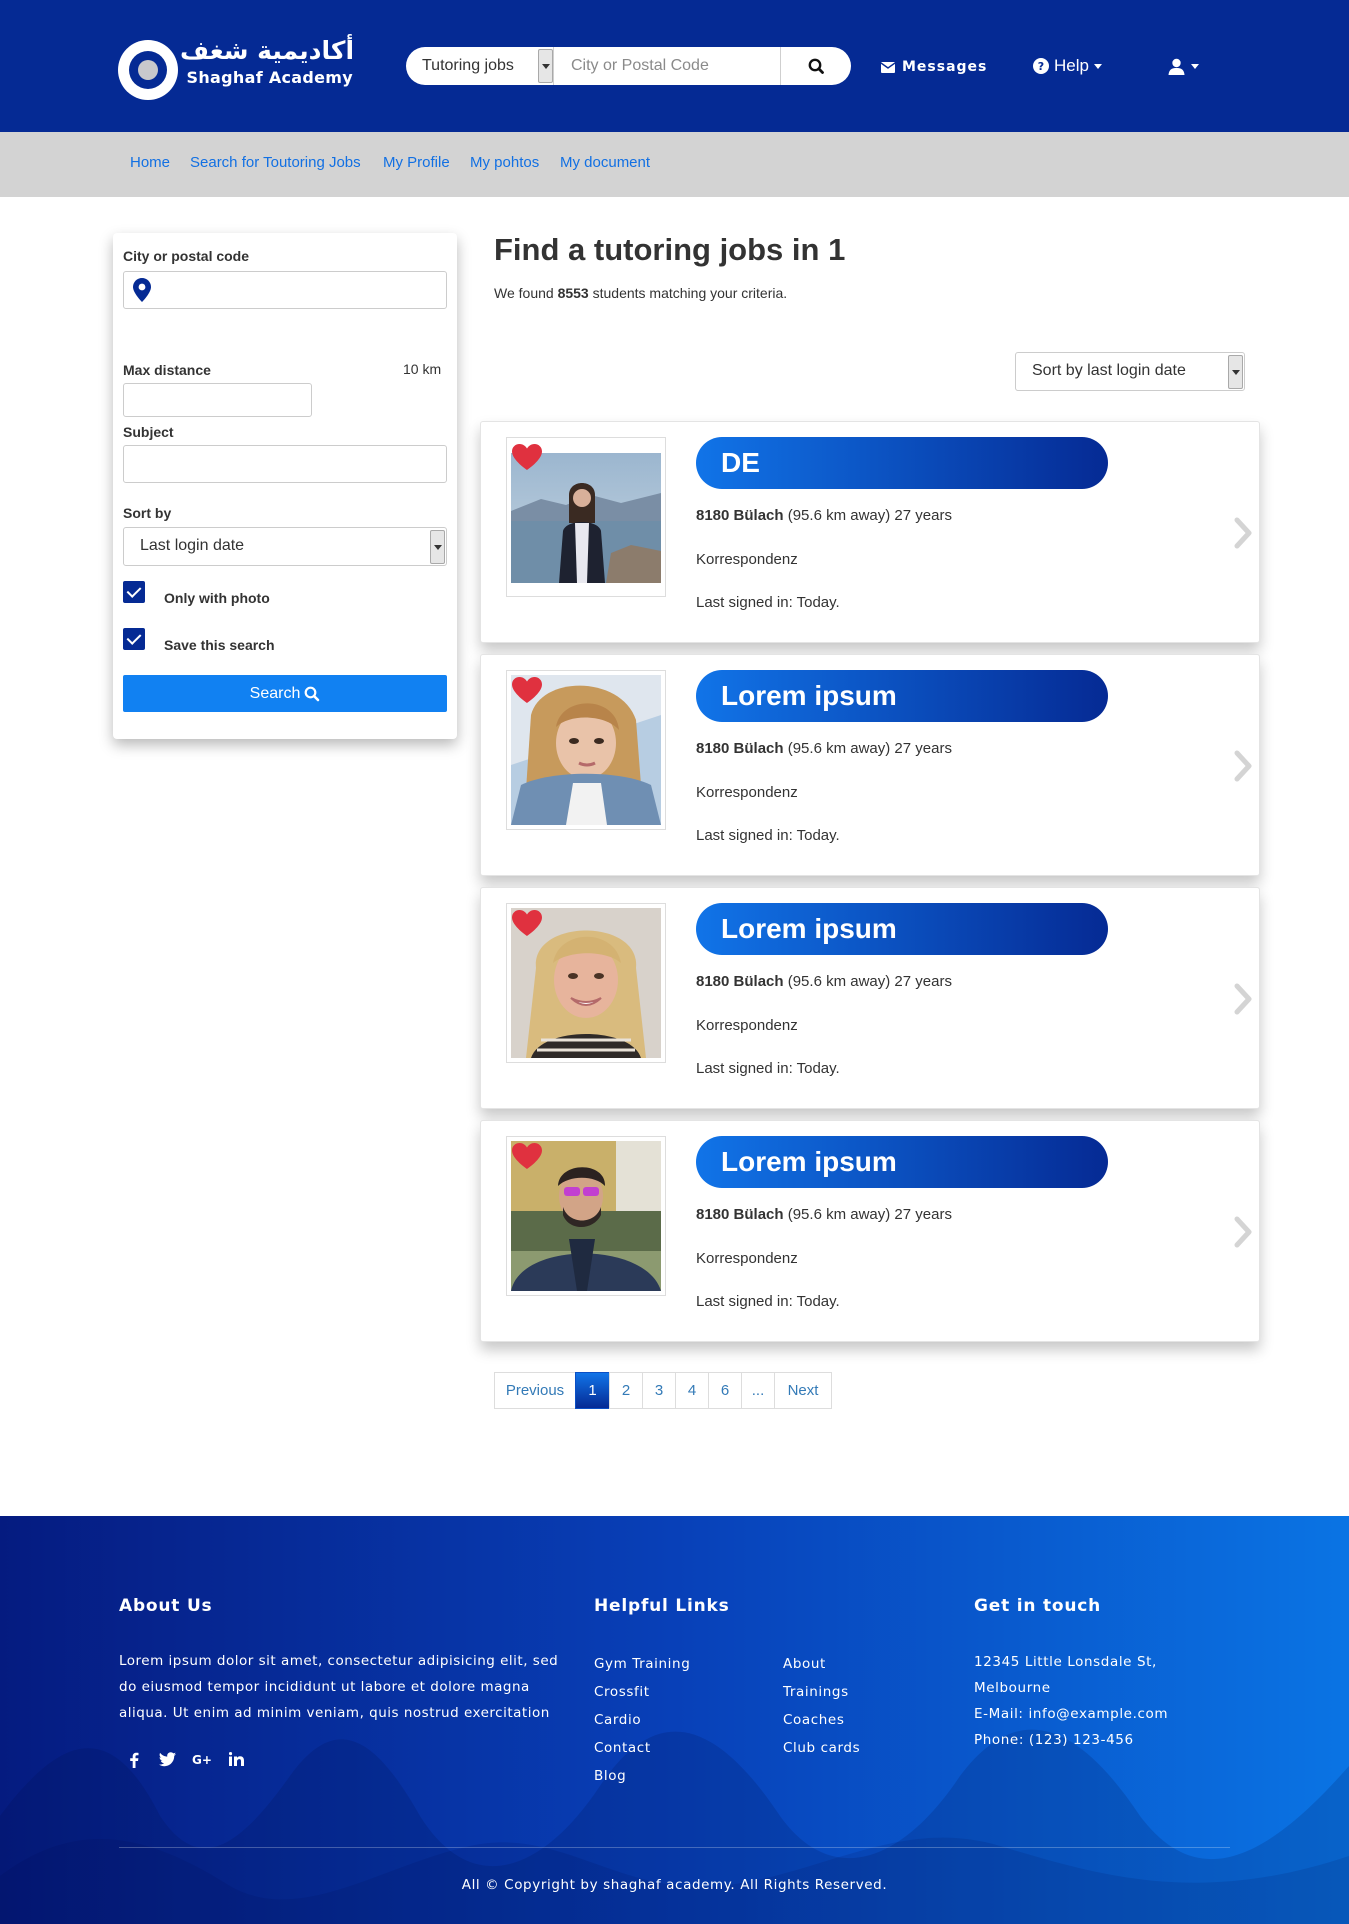 This screenshot has height=1924, width=1349. What do you see at coordinates (236, 1761) in the screenshot?
I see `linkedin-link` at bounding box center [236, 1761].